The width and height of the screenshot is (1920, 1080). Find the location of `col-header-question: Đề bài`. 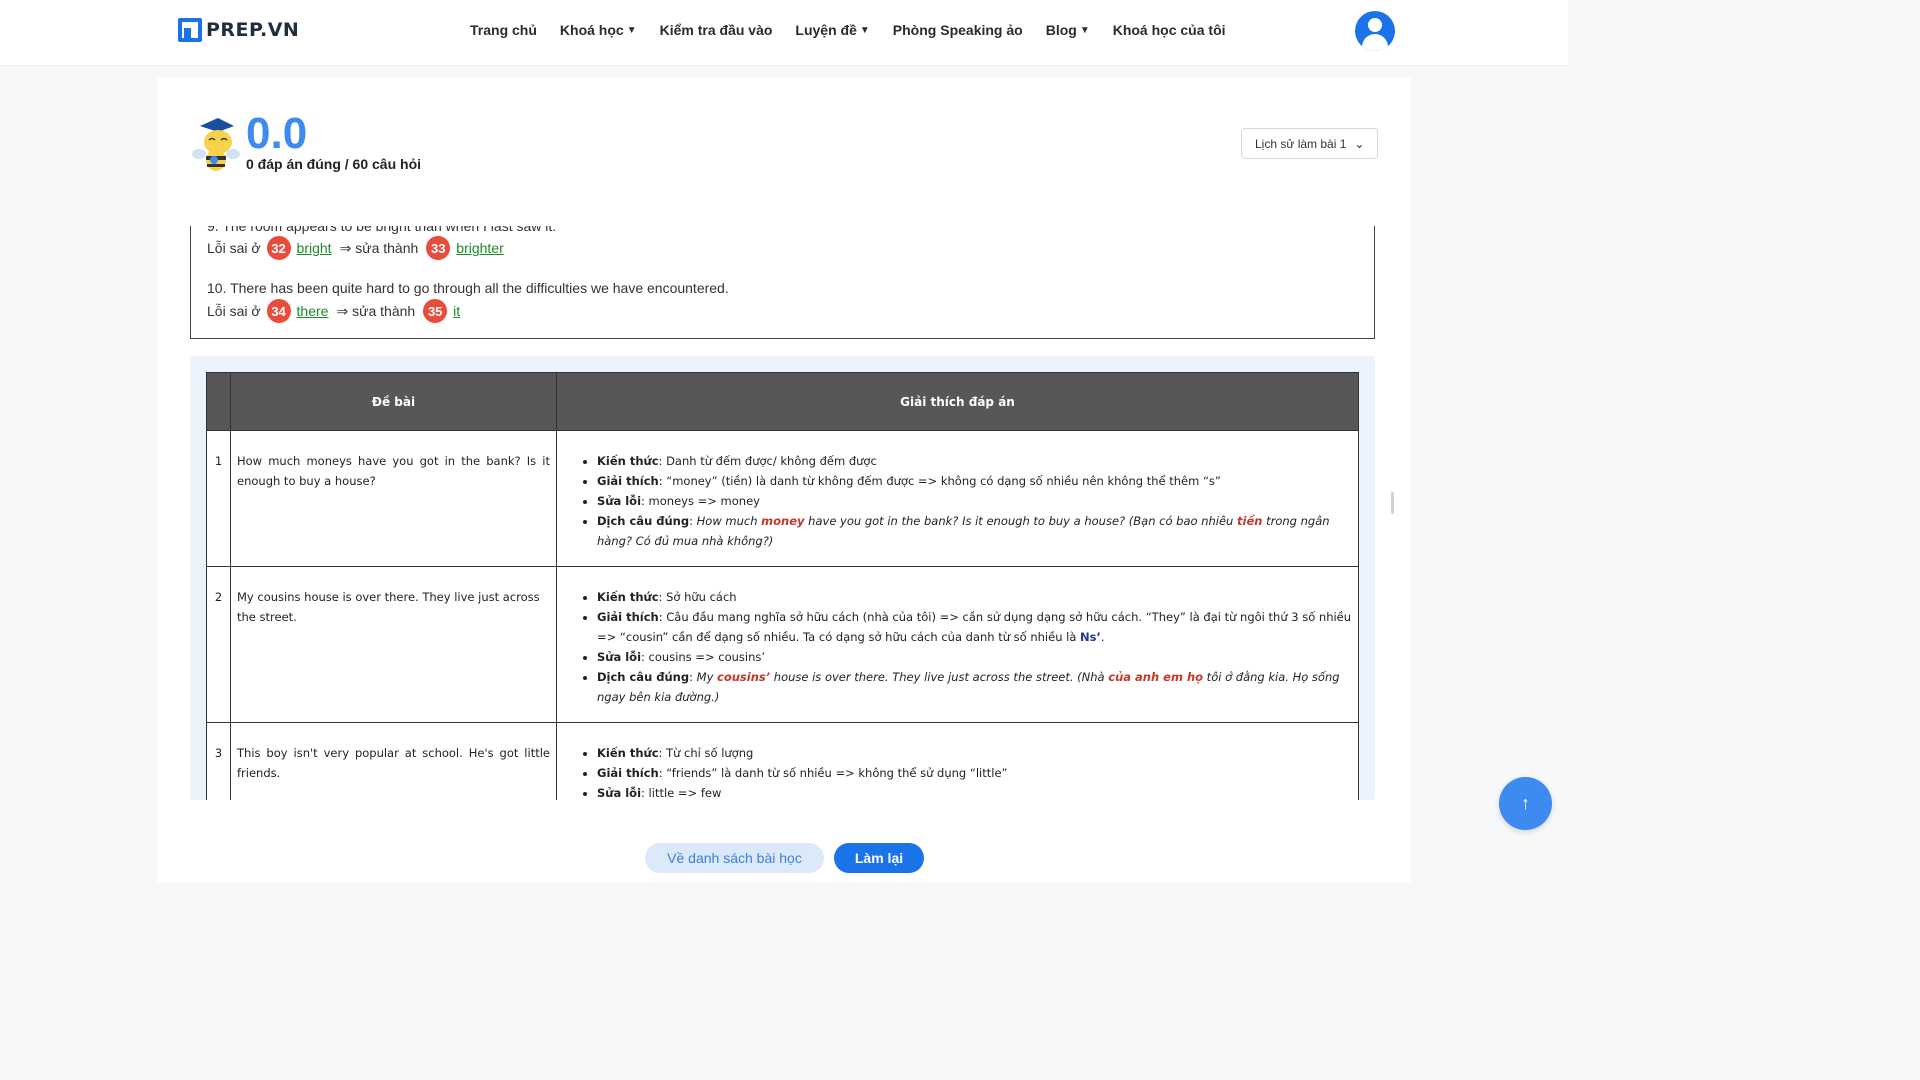

col-header-question: Đề bài is located at coordinates (393, 401).